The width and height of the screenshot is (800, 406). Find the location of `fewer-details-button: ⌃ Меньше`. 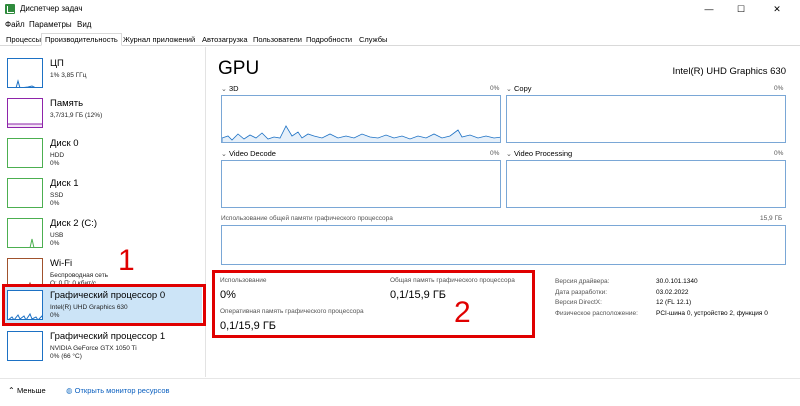

fewer-details-button: ⌃ Меньше is located at coordinates (27, 390).